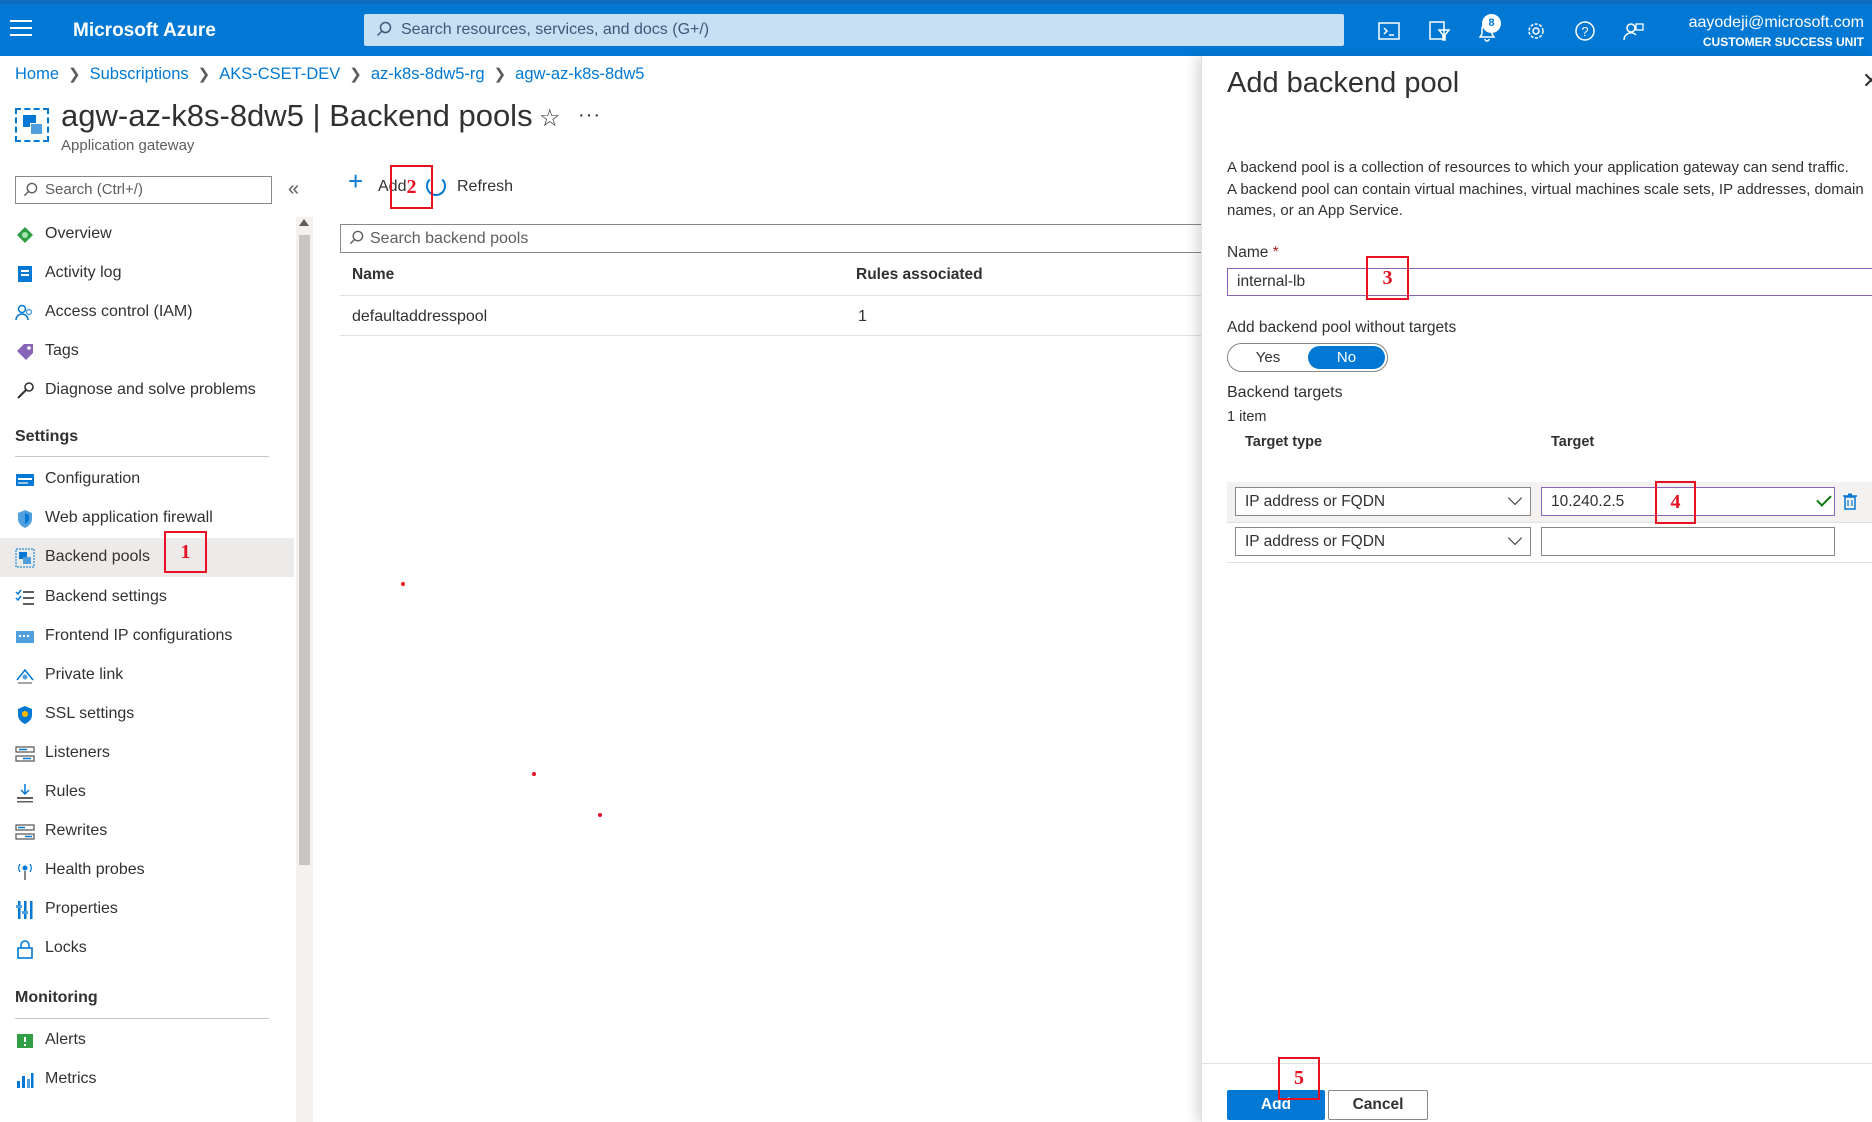 This screenshot has width=1872, height=1122. Describe the element at coordinates (373, 275) in the screenshot. I see `column-header-name: Name` at that location.